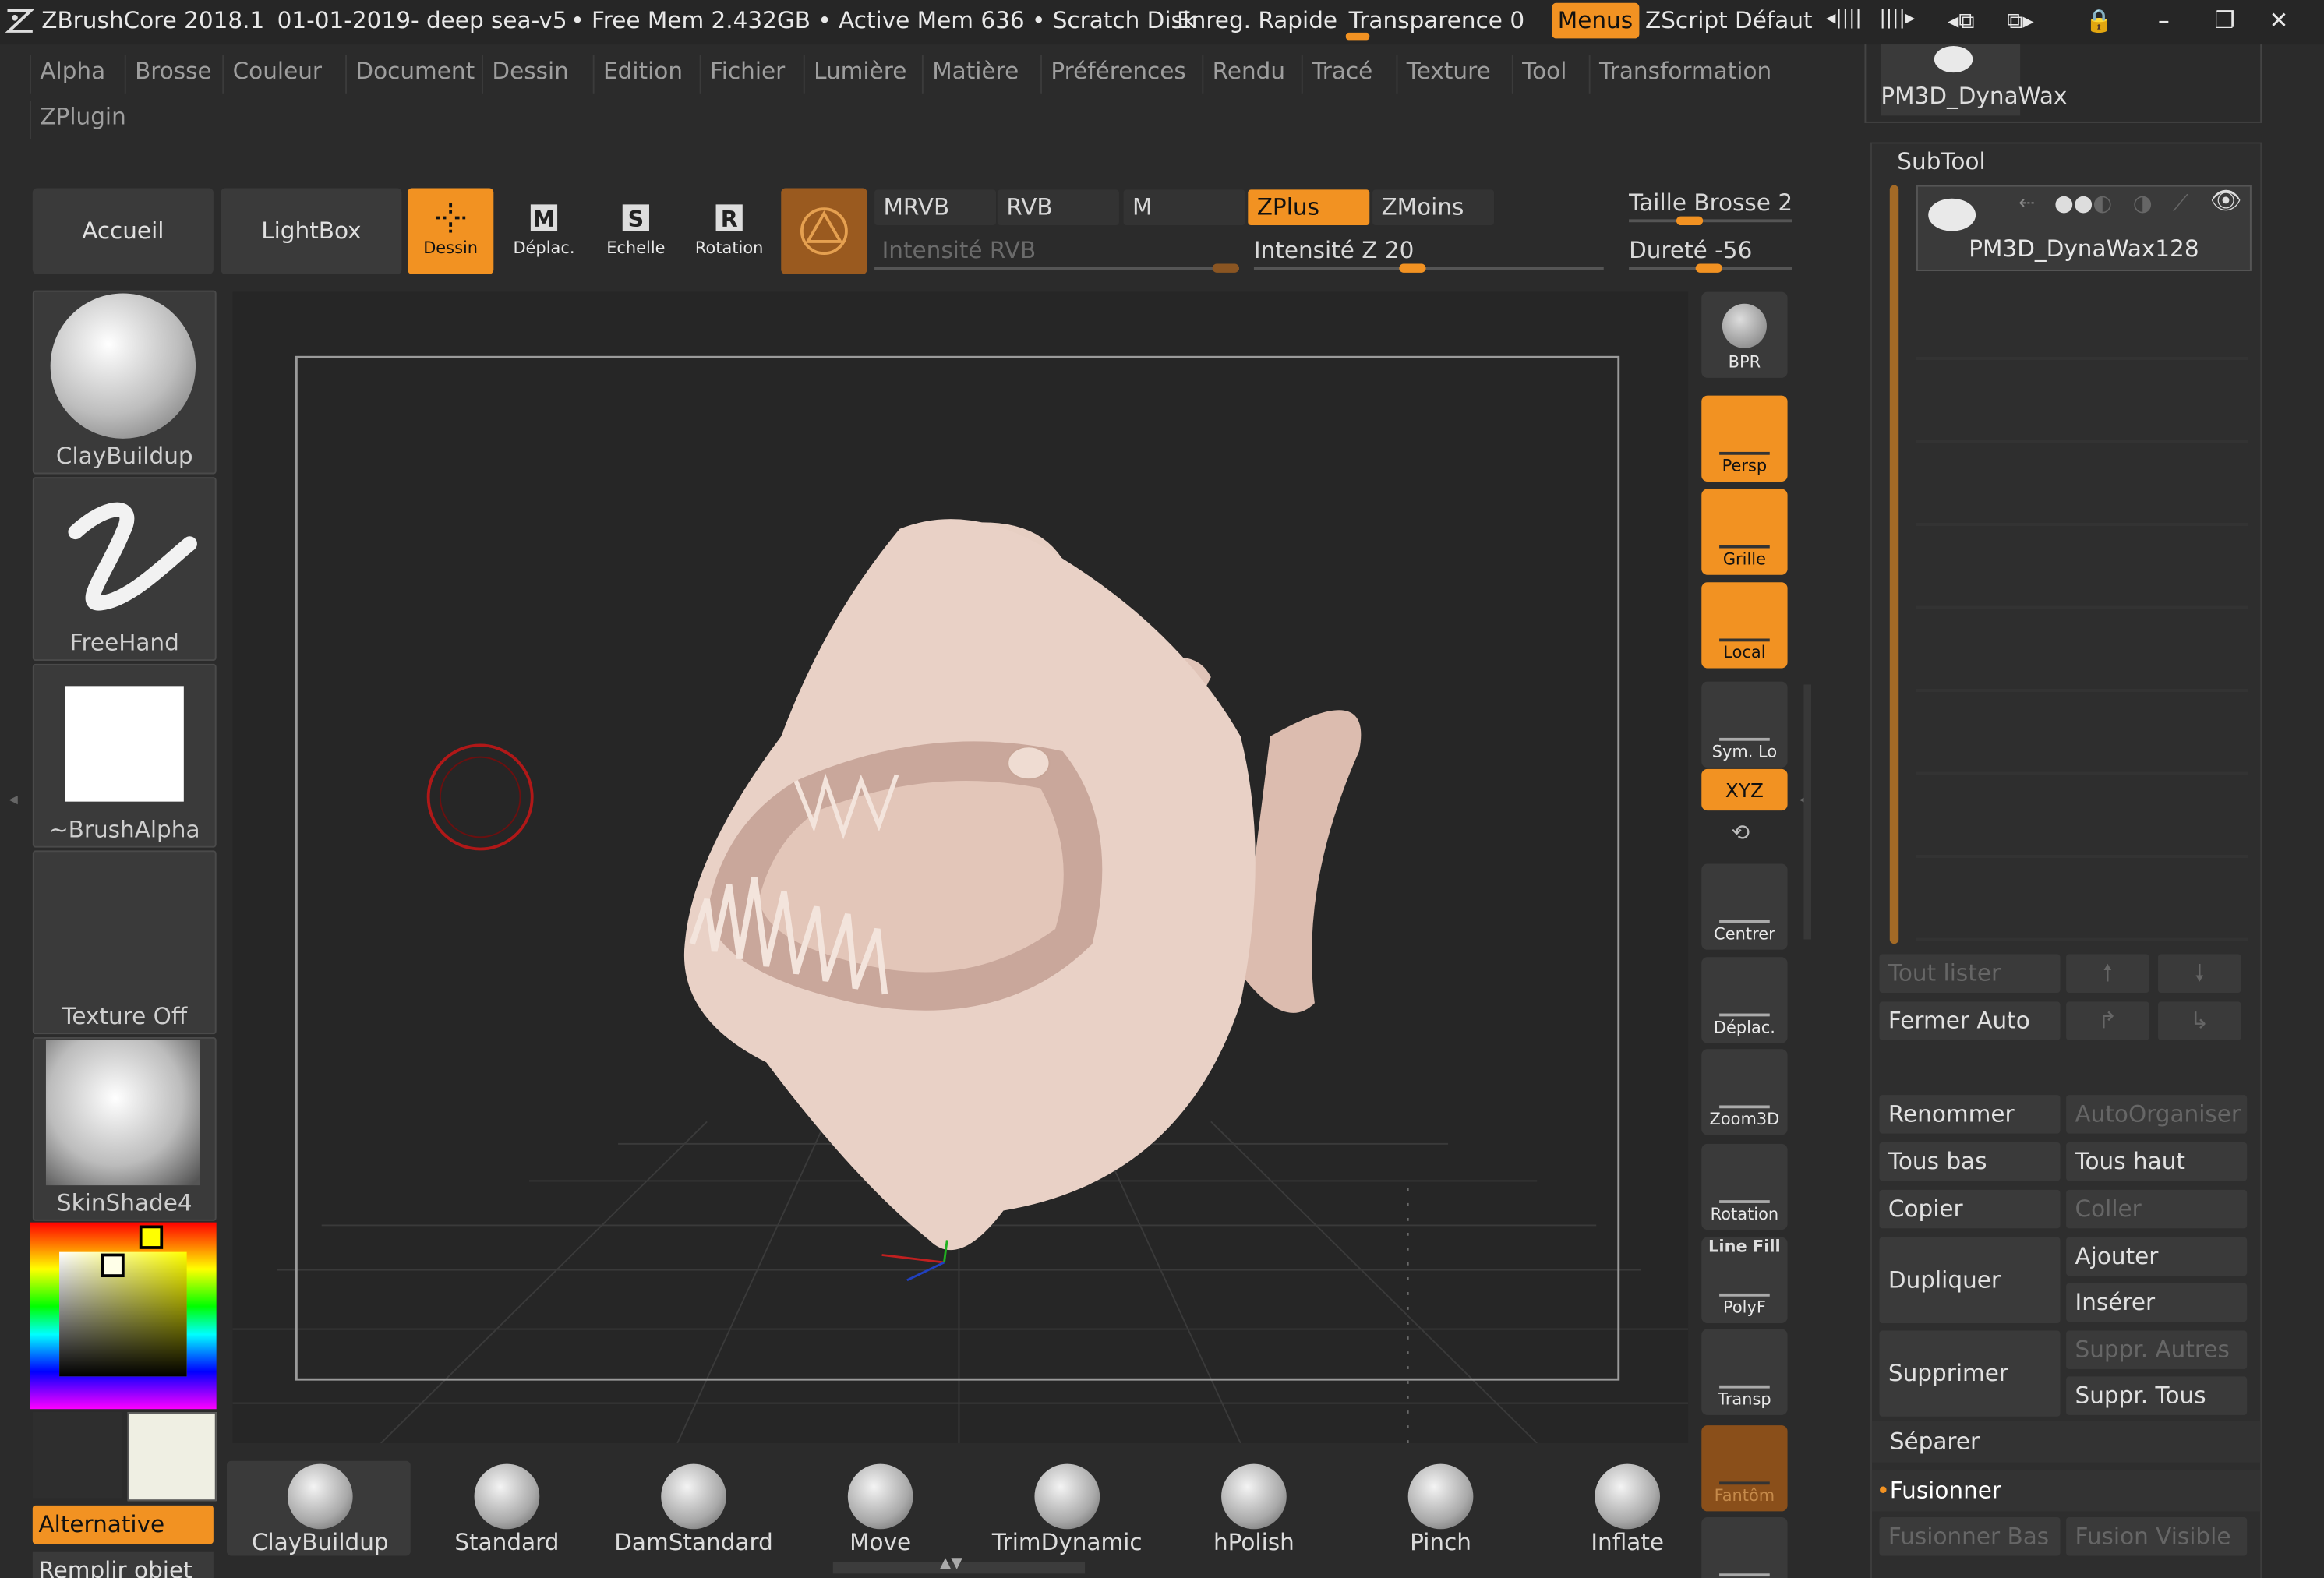 Image resolution: width=2324 pixels, height=1578 pixels. Describe the element at coordinates (636, 231) in the screenshot. I see `scale-tool-button: S Echelle` at that location.